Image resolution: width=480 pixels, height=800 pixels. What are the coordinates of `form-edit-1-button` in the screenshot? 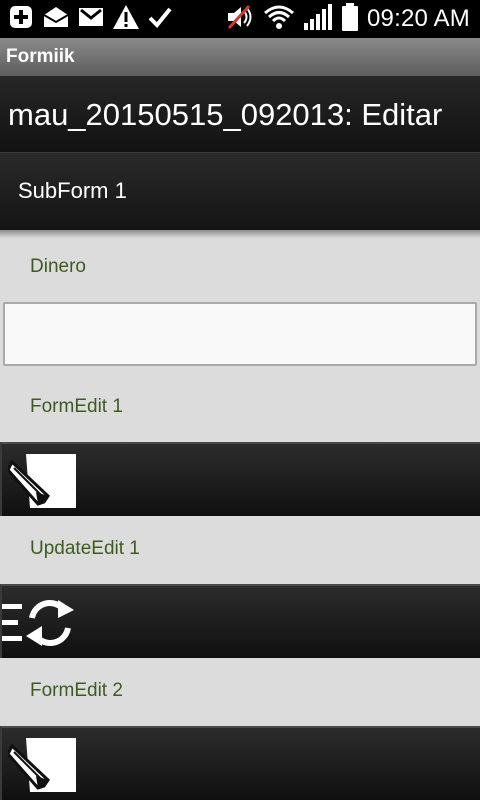 It's located at (240, 479).